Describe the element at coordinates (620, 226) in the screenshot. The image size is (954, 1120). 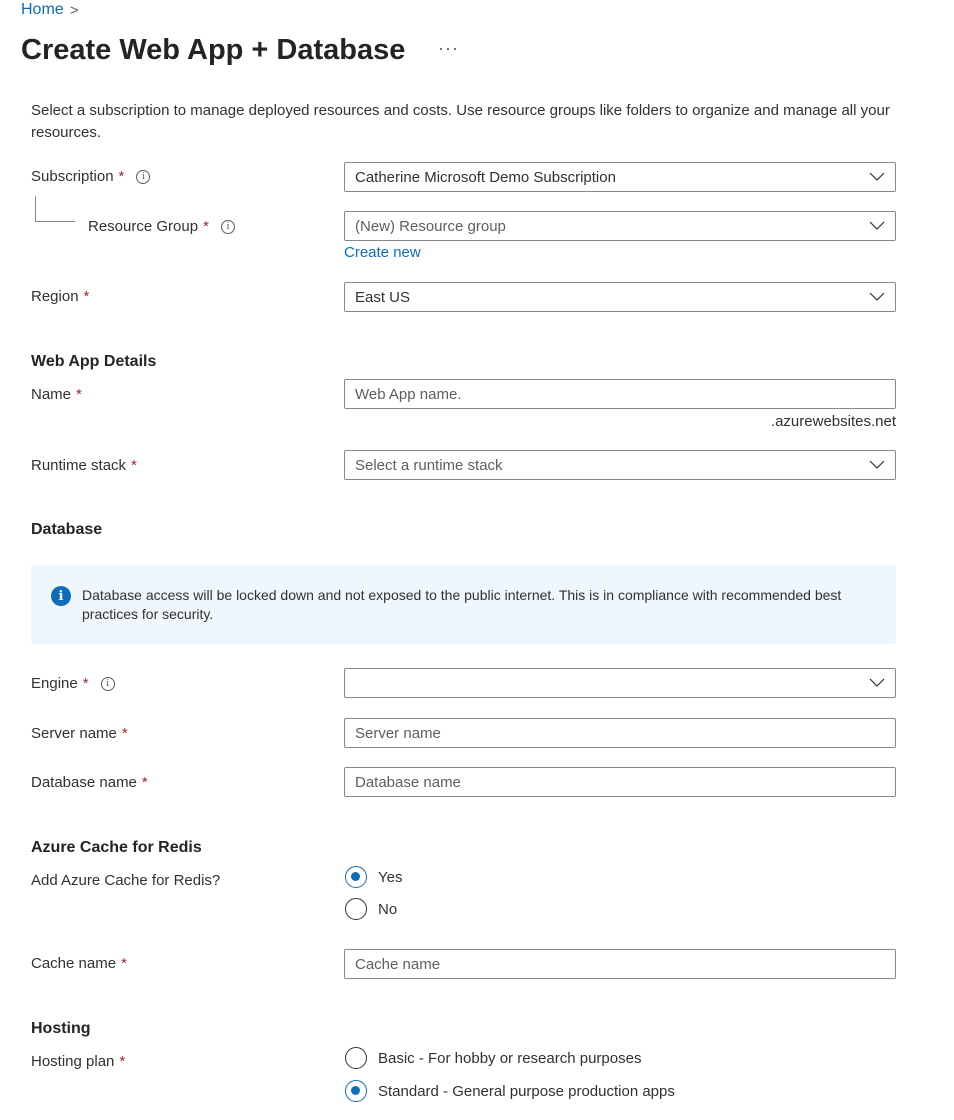
I see `resource-group-dropdown: (New) Resource group` at that location.